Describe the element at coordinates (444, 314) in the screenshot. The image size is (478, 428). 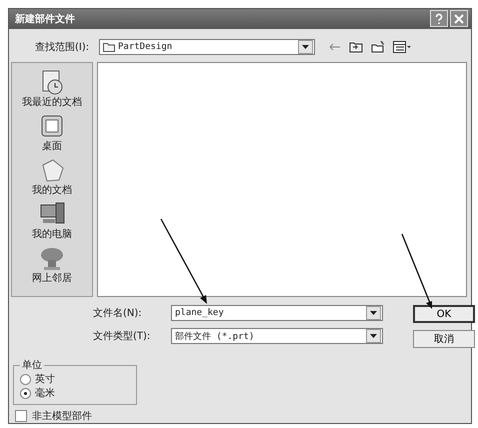
I see `ok-button: OK` at that location.